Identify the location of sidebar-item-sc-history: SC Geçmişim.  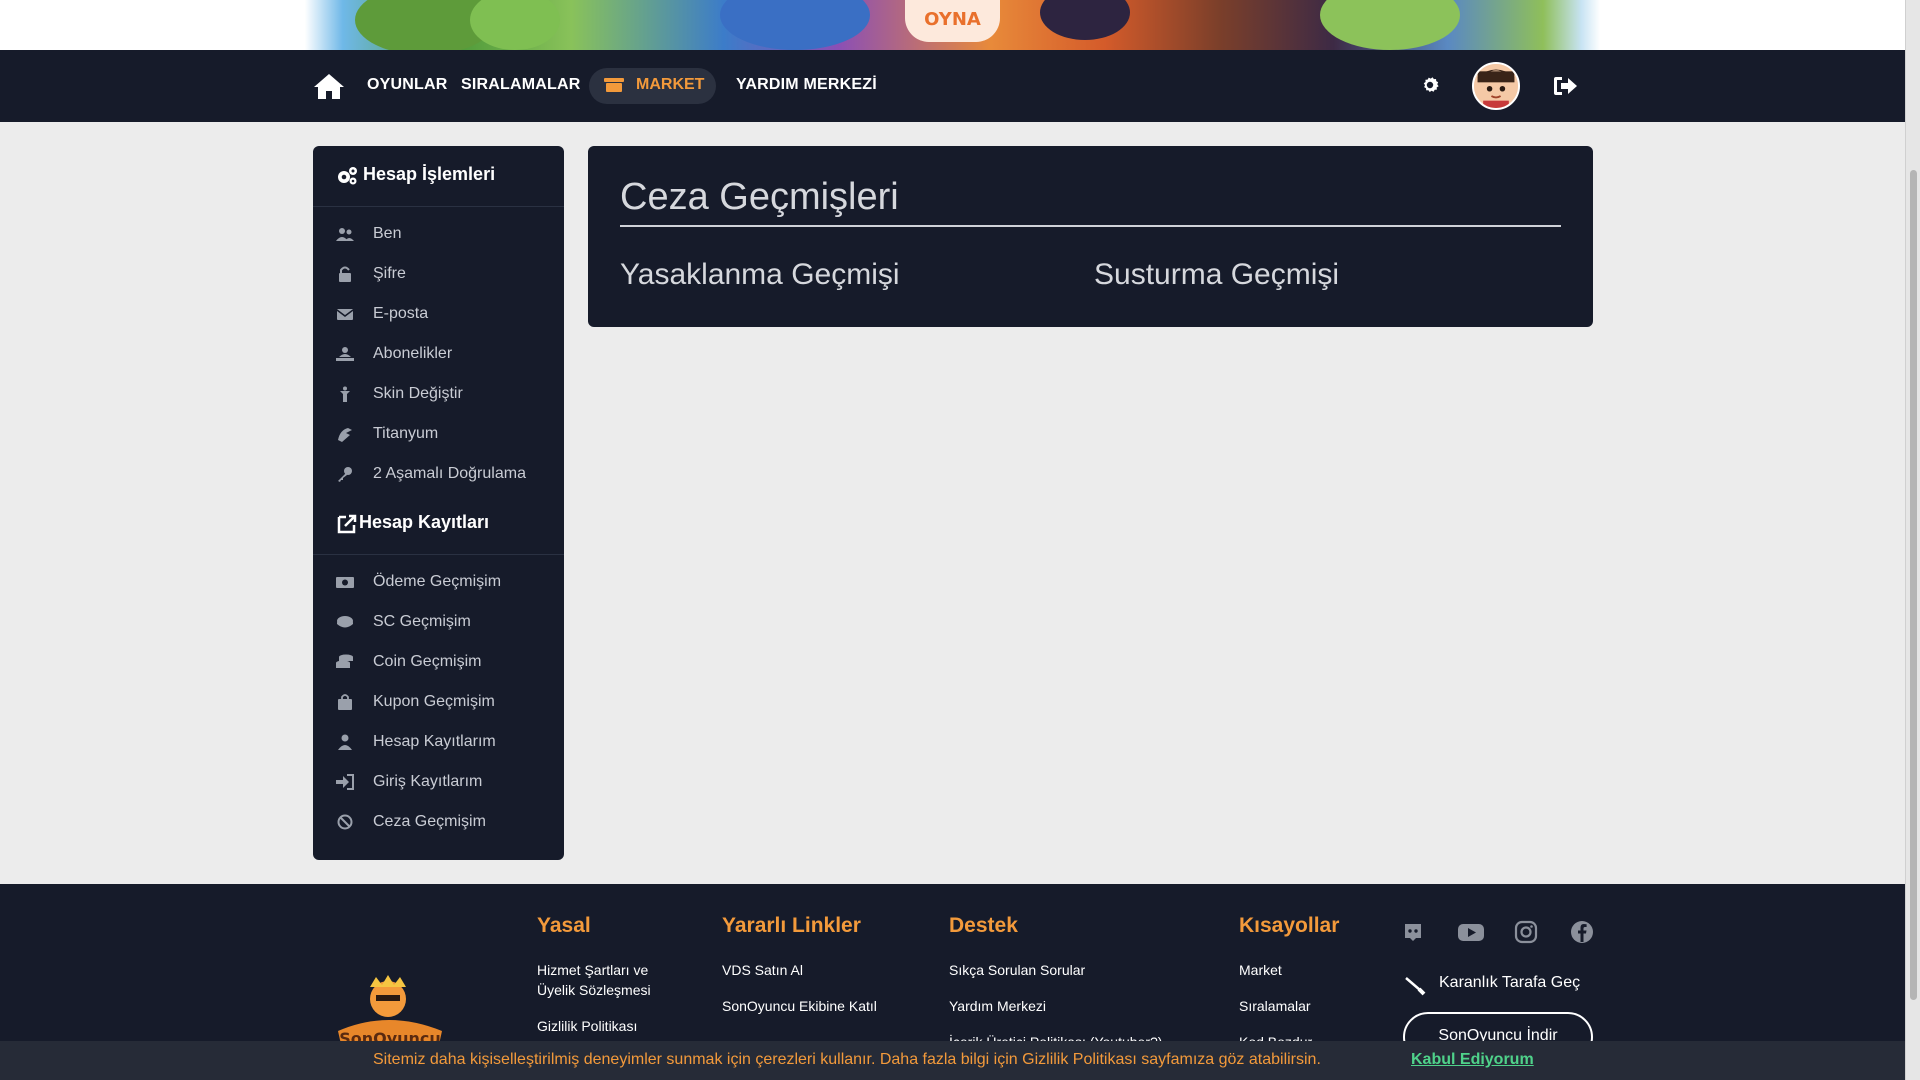
(441, 623).